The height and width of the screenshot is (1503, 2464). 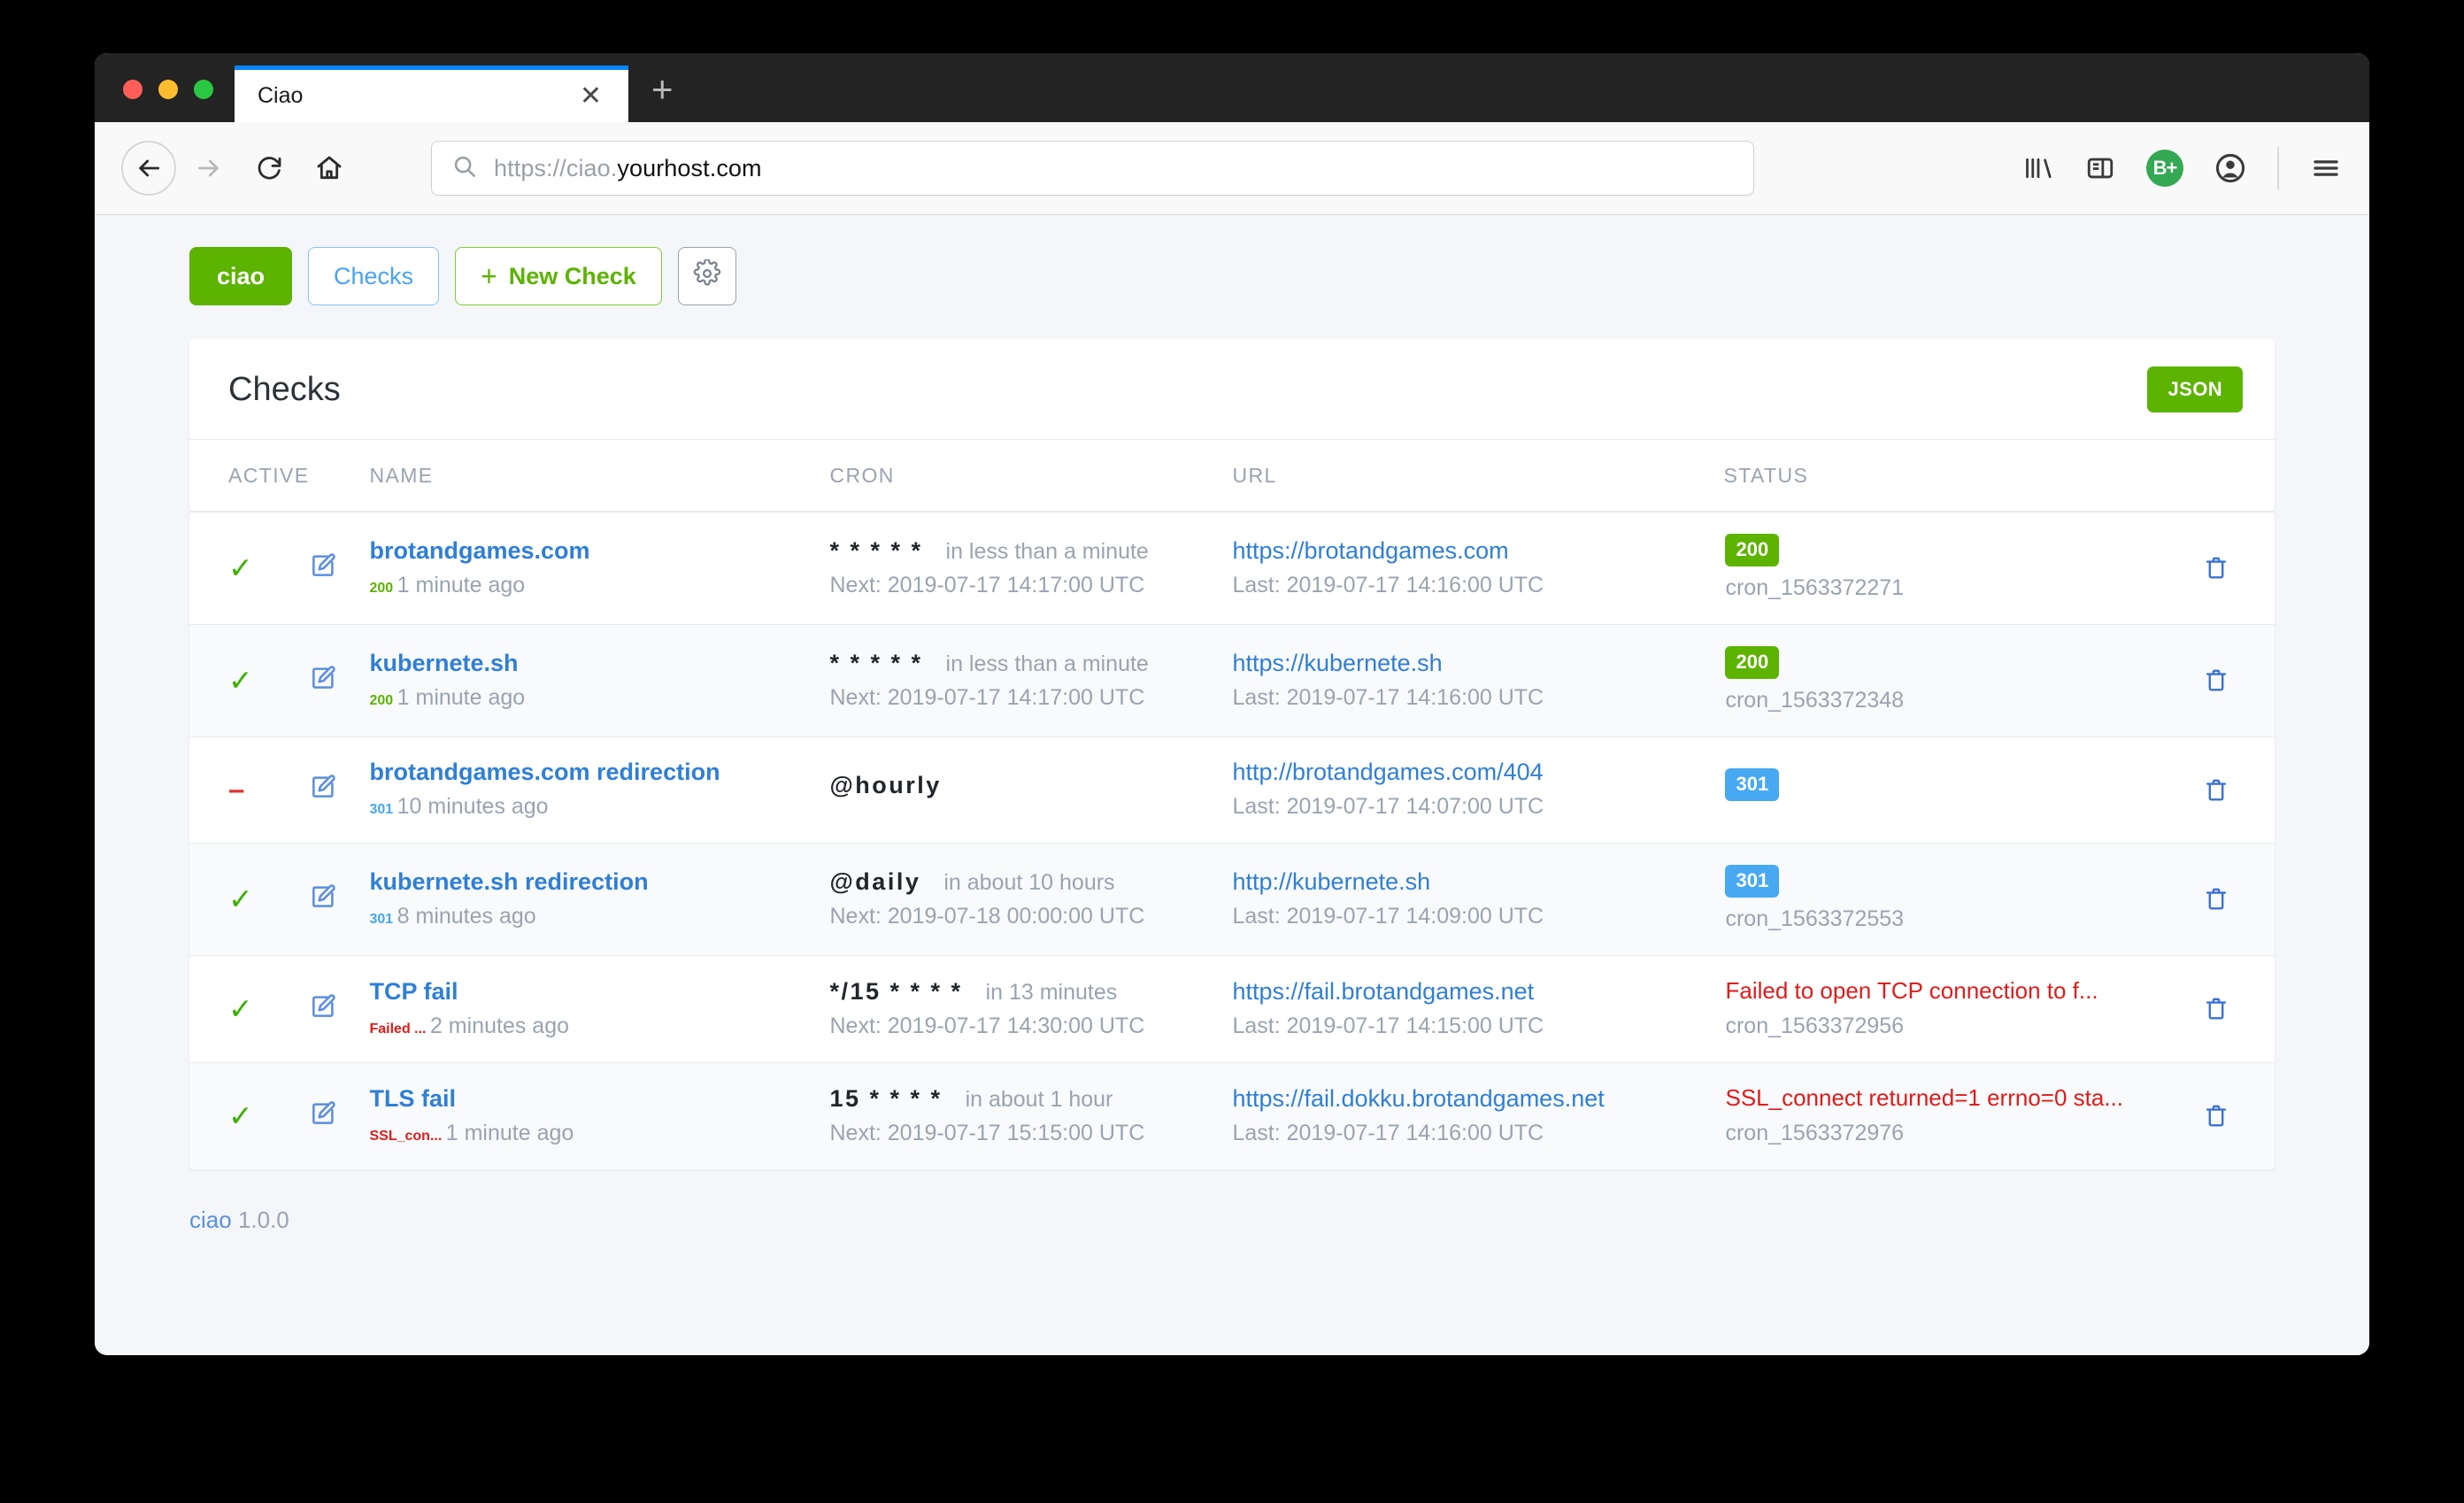 I want to click on address-bar: https://ciao.yourhost.com, so click(x=1092, y=169).